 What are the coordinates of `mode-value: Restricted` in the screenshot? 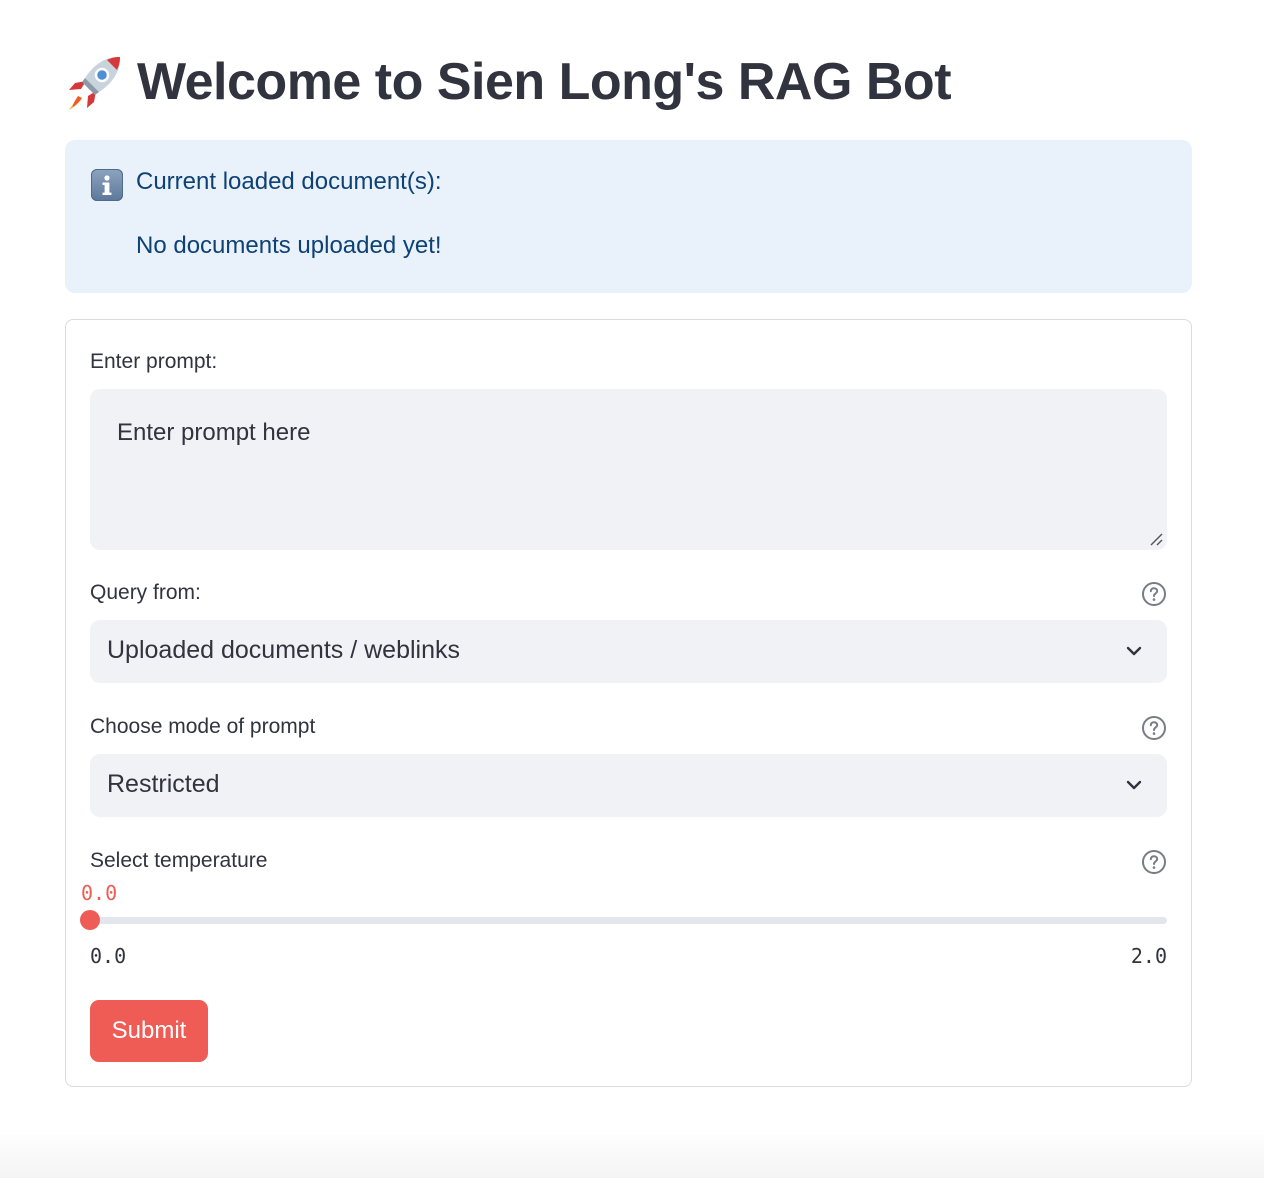 It's located at (163, 784).